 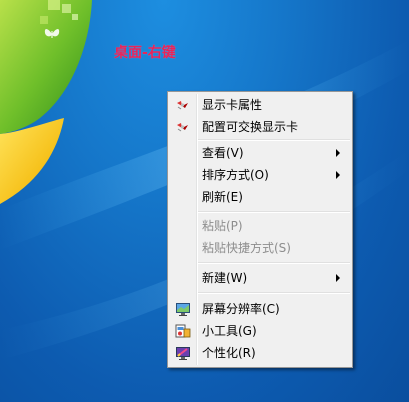 What do you see at coordinates (246, 248) in the screenshot?
I see `menu-item-label: 粘贴快捷方式(S)` at bounding box center [246, 248].